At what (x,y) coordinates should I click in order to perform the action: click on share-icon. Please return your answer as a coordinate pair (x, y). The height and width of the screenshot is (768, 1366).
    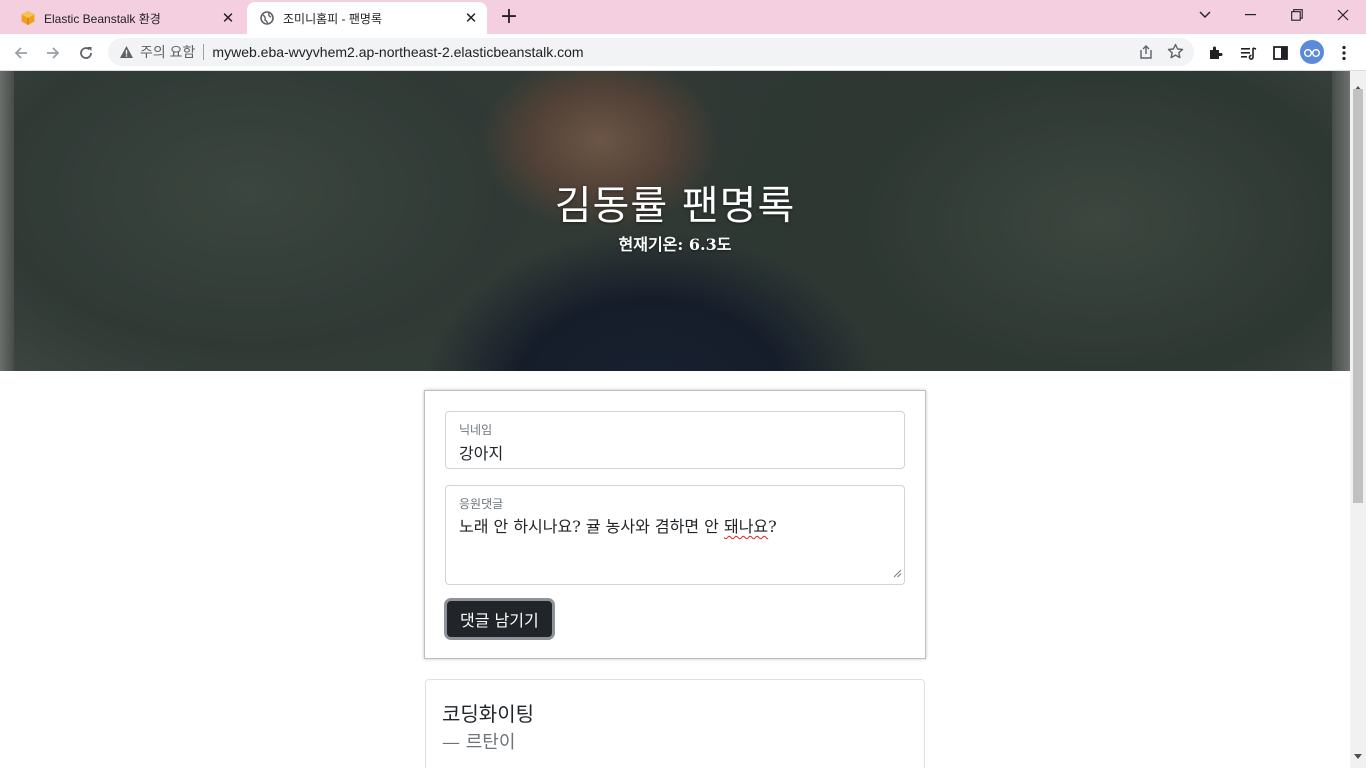
    Looking at the image, I should click on (1146, 53).